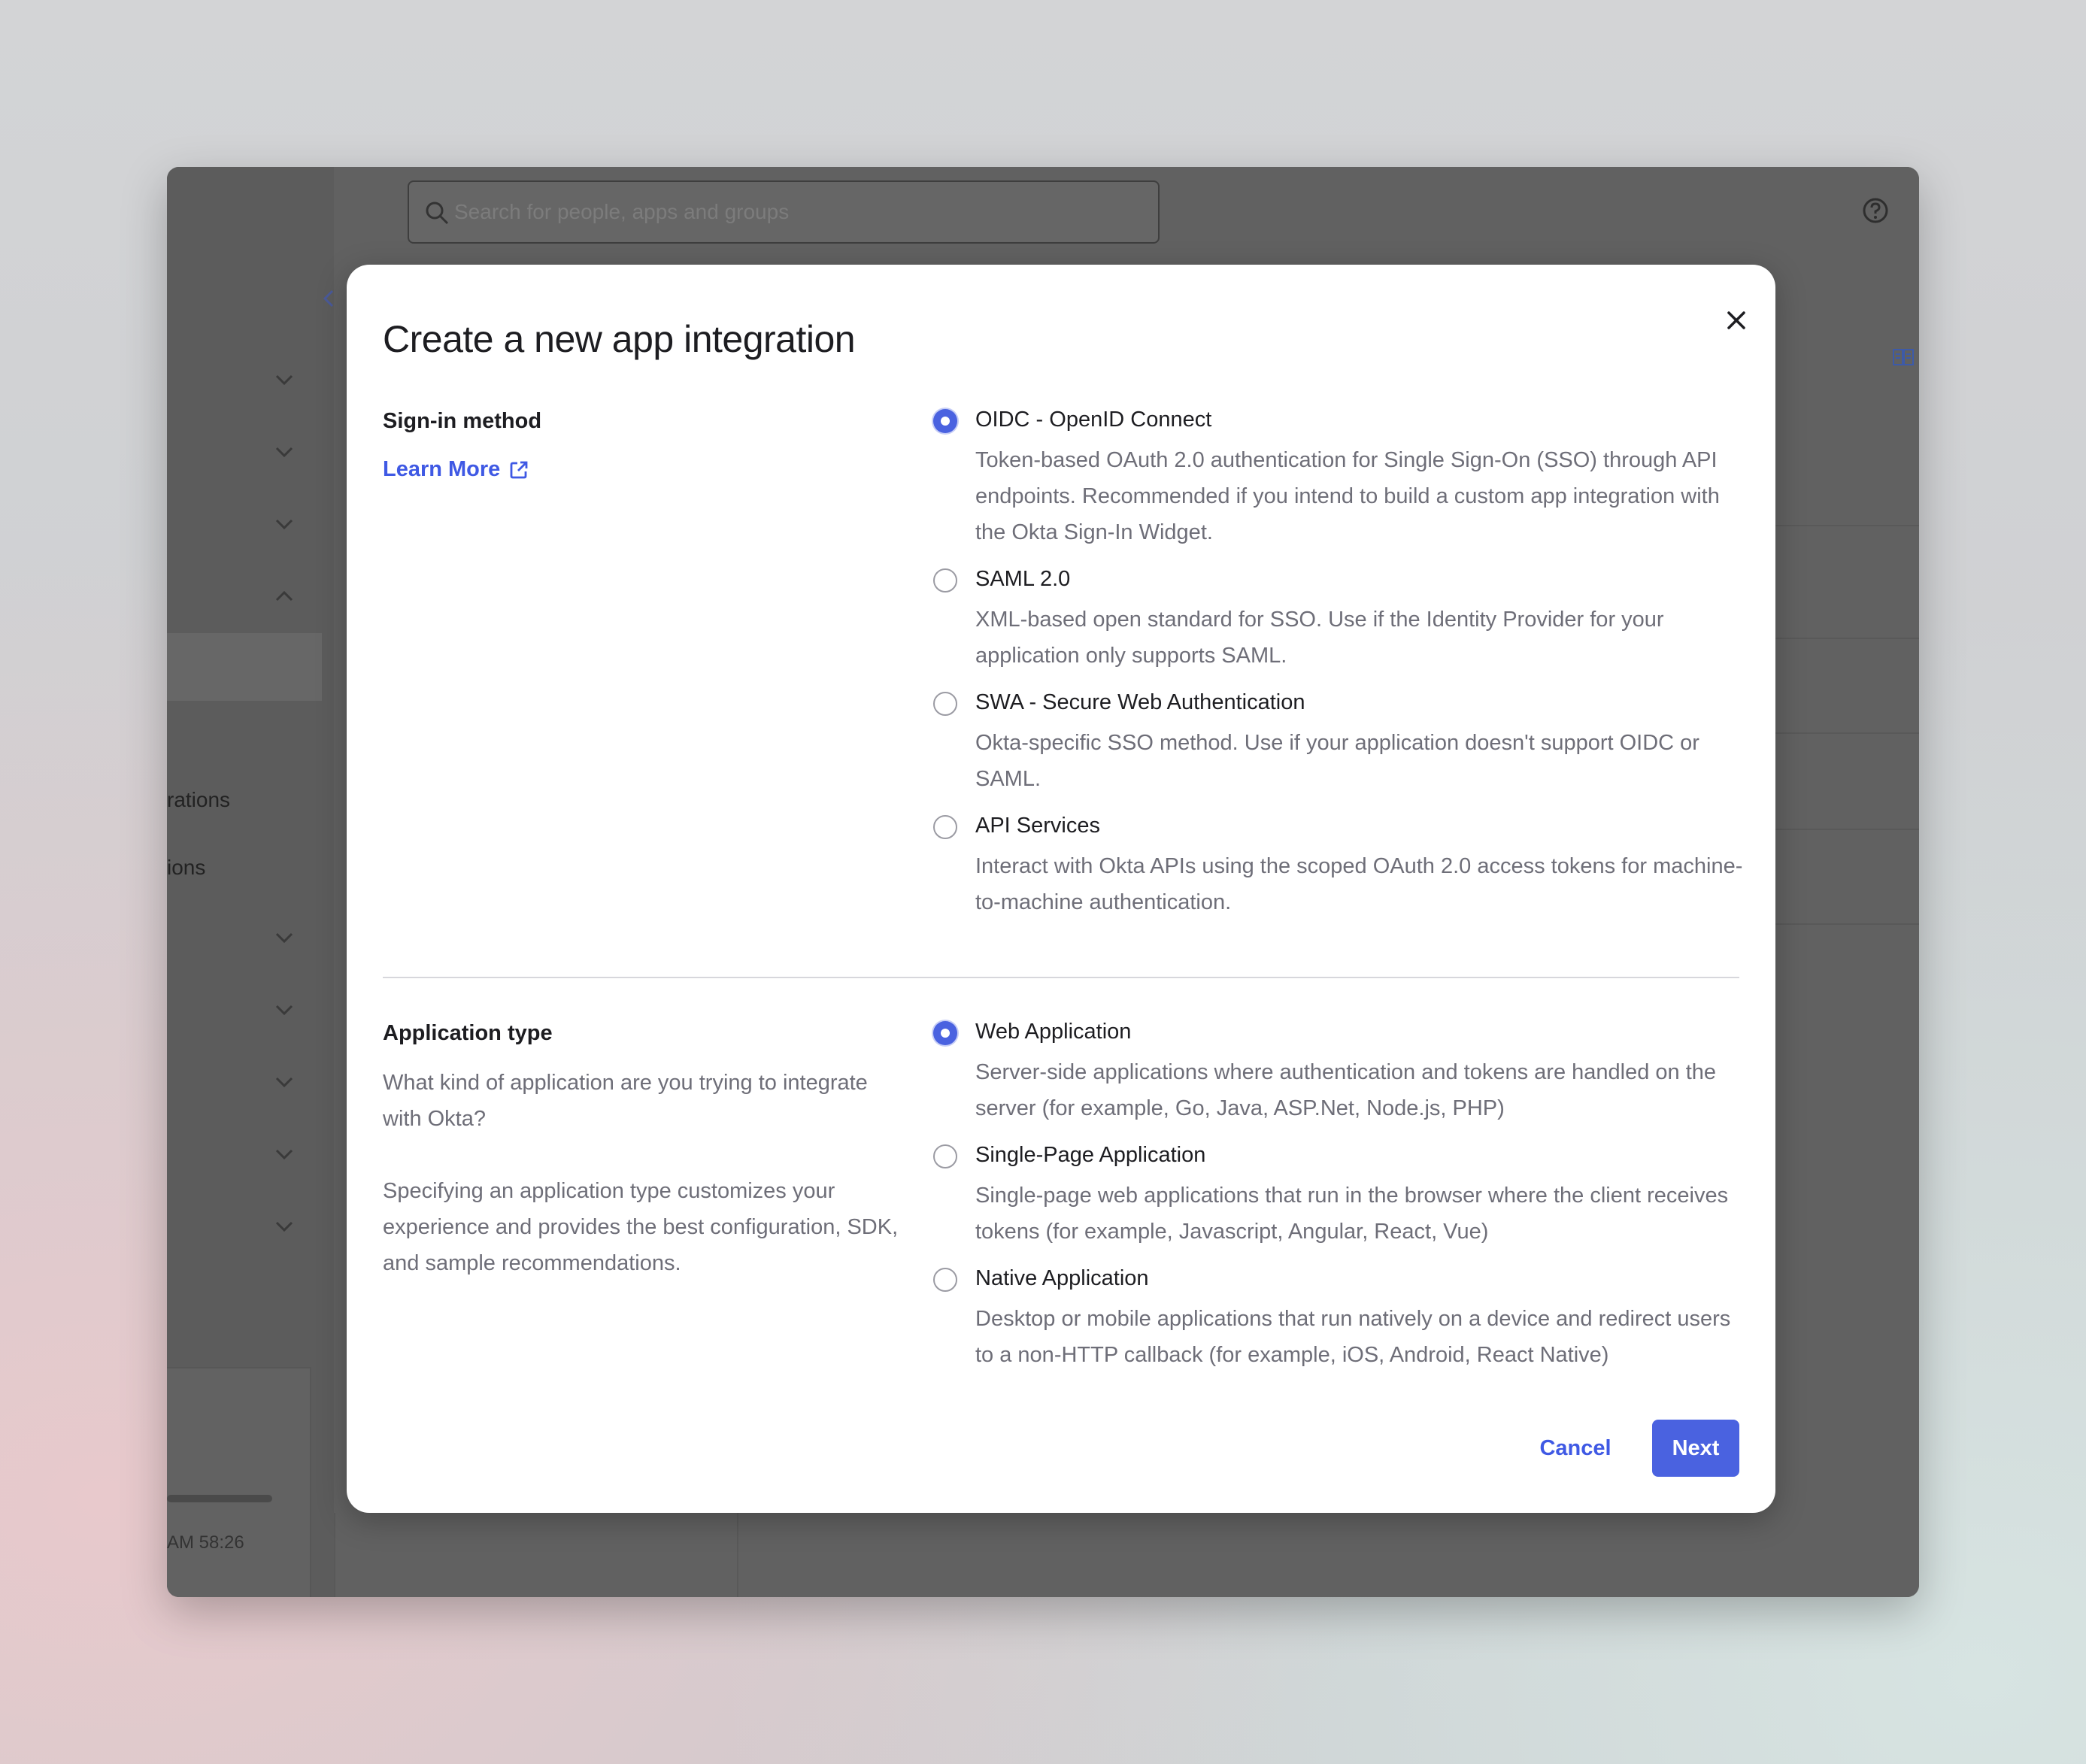  Describe the element at coordinates (1696, 1448) in the screenshot. I see `next-button: Next` at that location.